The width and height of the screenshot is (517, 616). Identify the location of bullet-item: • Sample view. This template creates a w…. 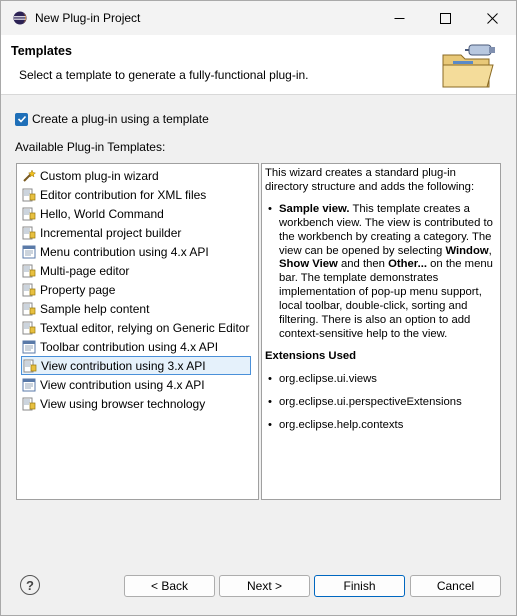
(380, 272).